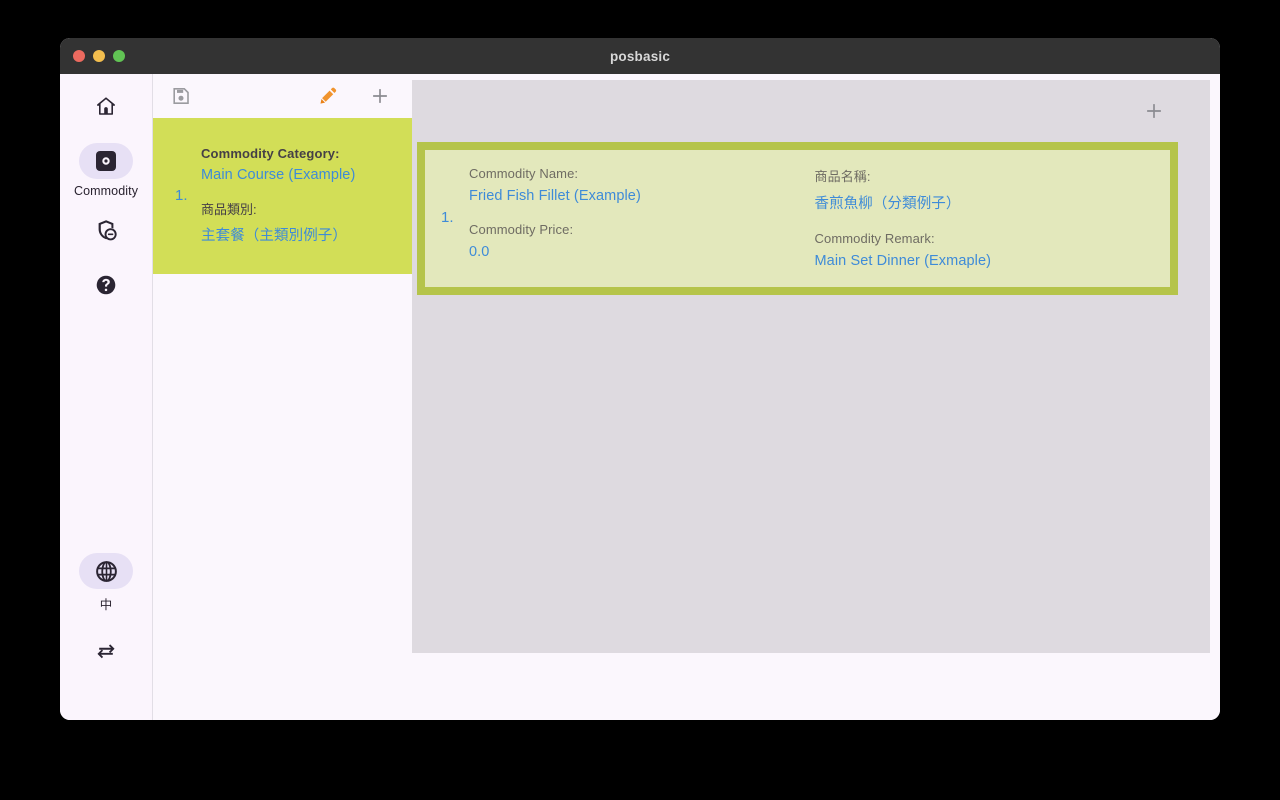 Image resolution: width=1280 pixels, height=800 pixels. What do you see at coordinates (447, 217) in the screenshot?
I see `commodity-index: 1.` at bounding box center [447, 217].